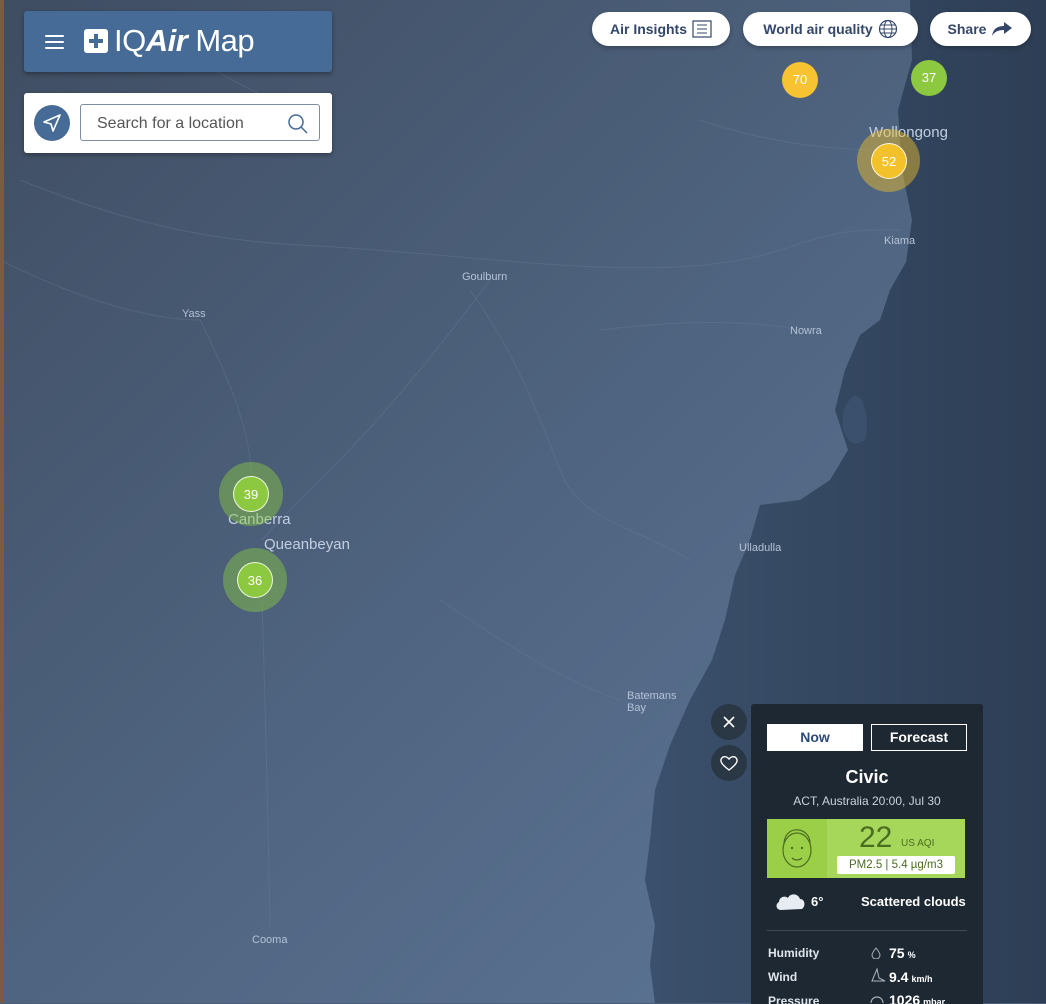 Image resolution: width=1046 pixels, height=1004 pixels. I want to click on pressure-value: 1026 mbar, so click(917, 998).